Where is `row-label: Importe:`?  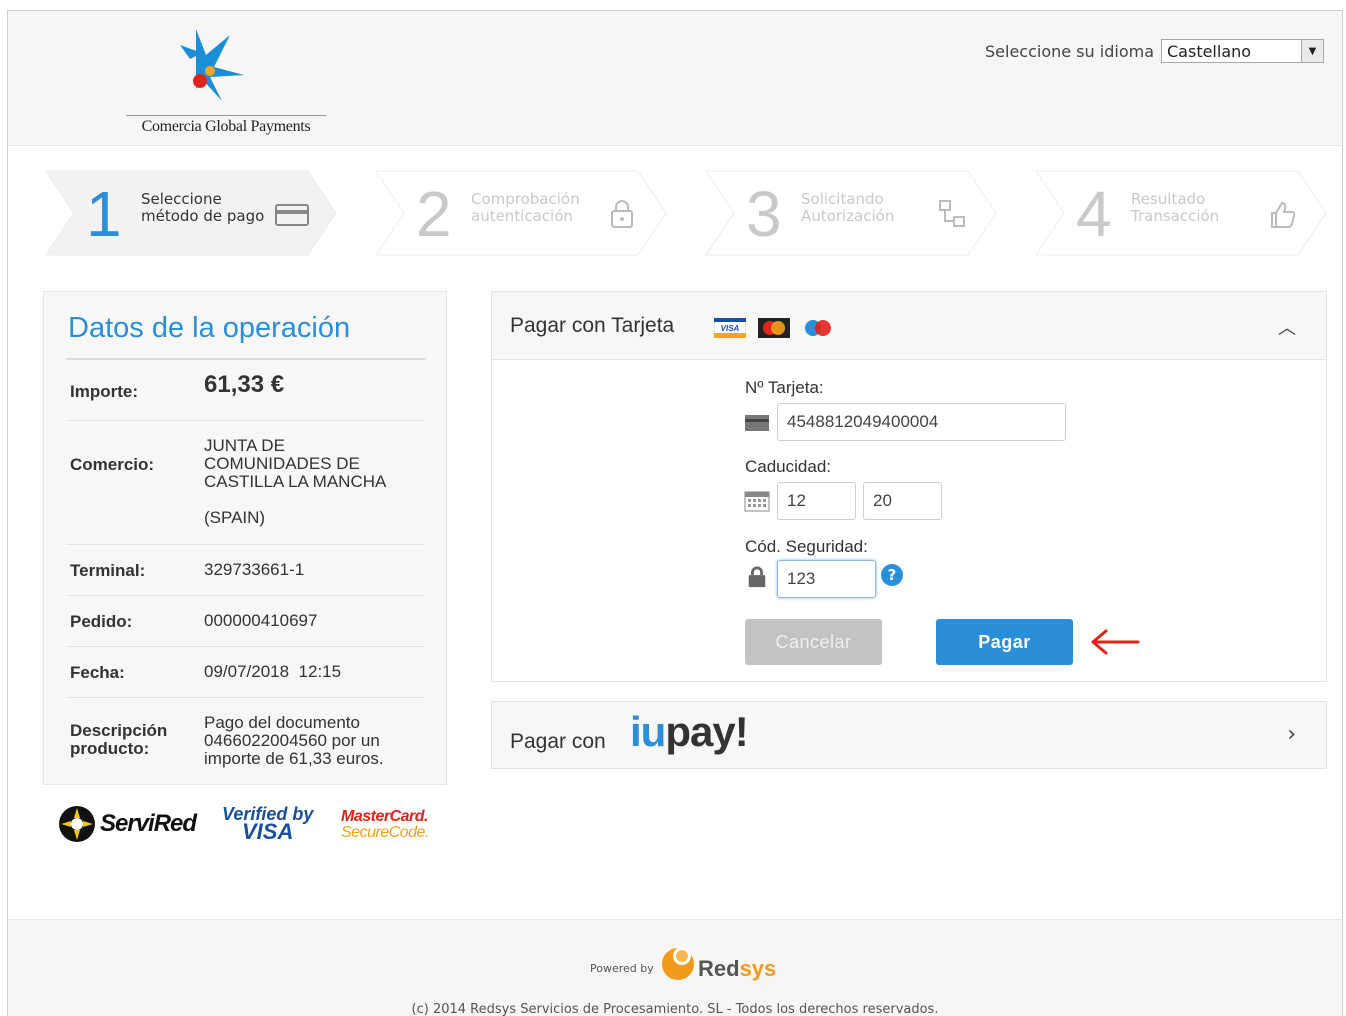
row-label: Importe: is located at coordinates (104, 391).